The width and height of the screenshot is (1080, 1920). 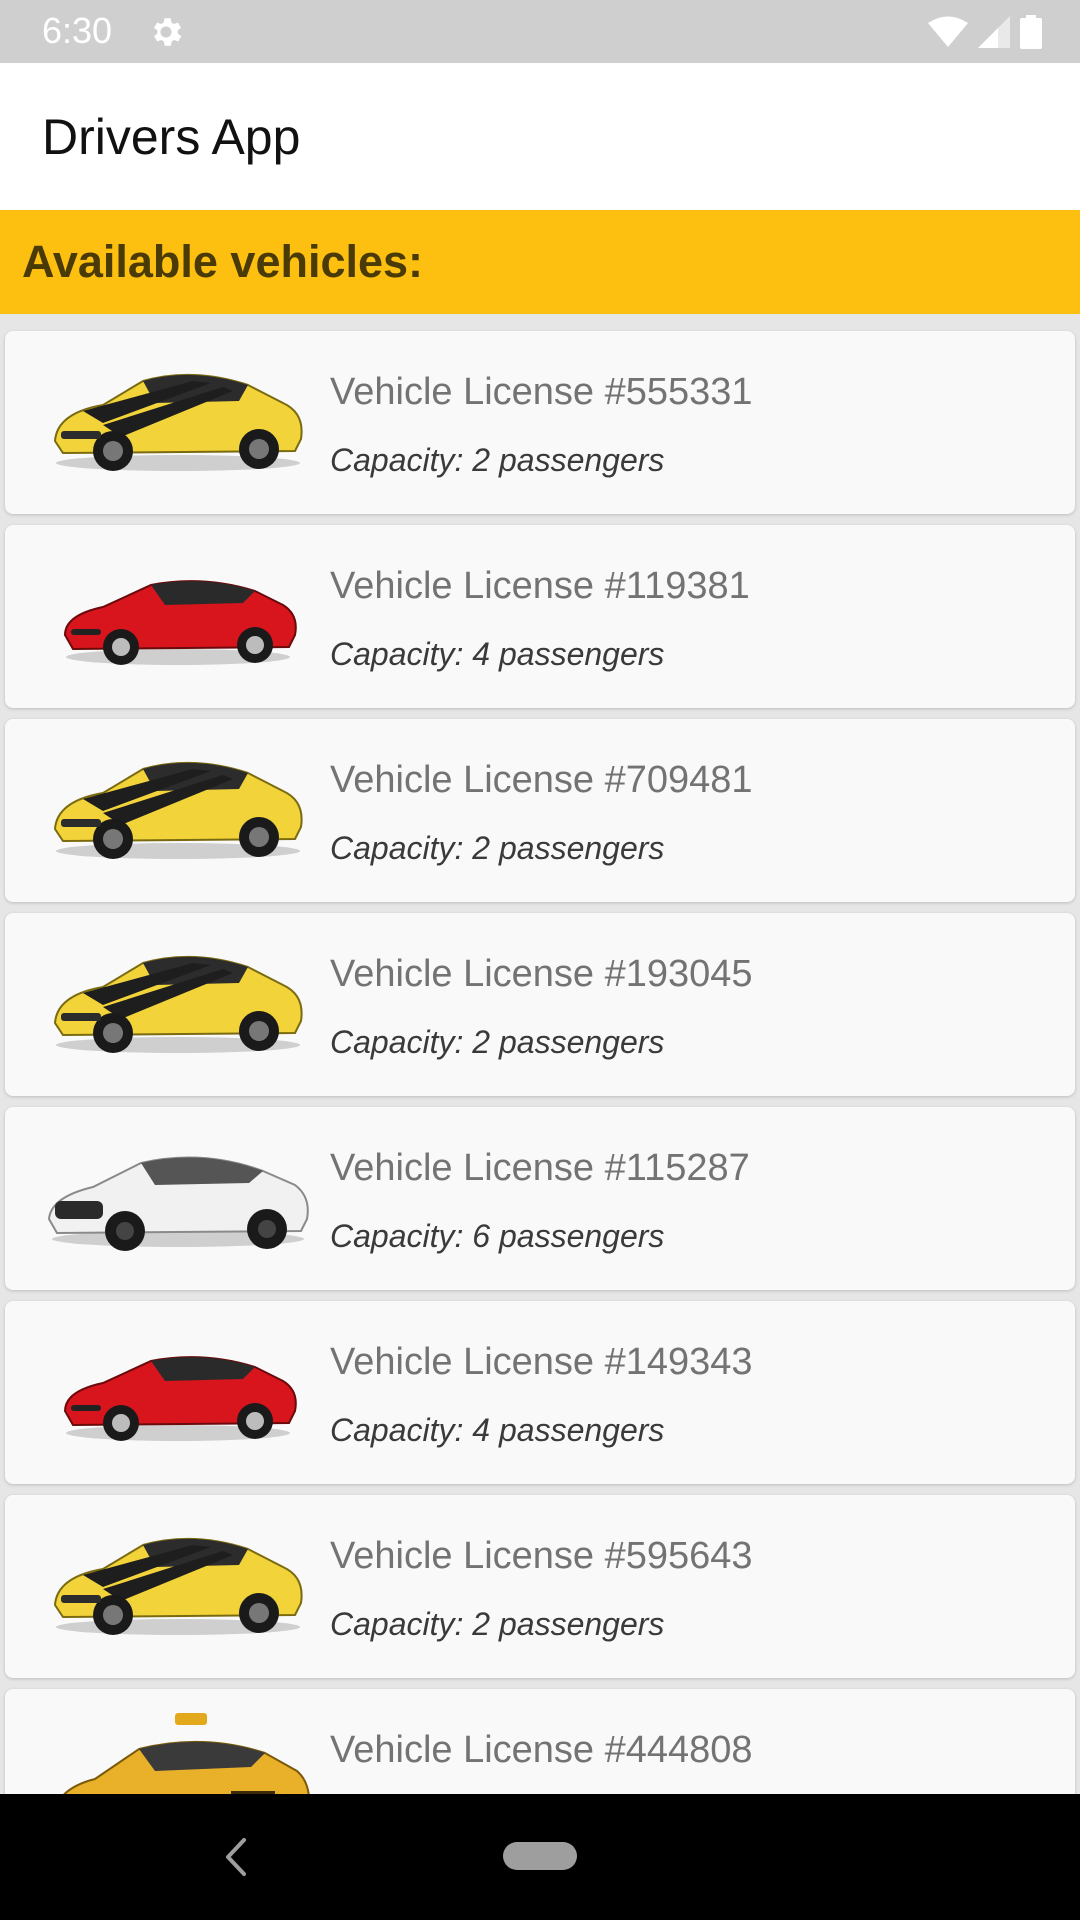 I want to click on vehicle-license: Vehicle License #115287, so click(x=540, y=1168).